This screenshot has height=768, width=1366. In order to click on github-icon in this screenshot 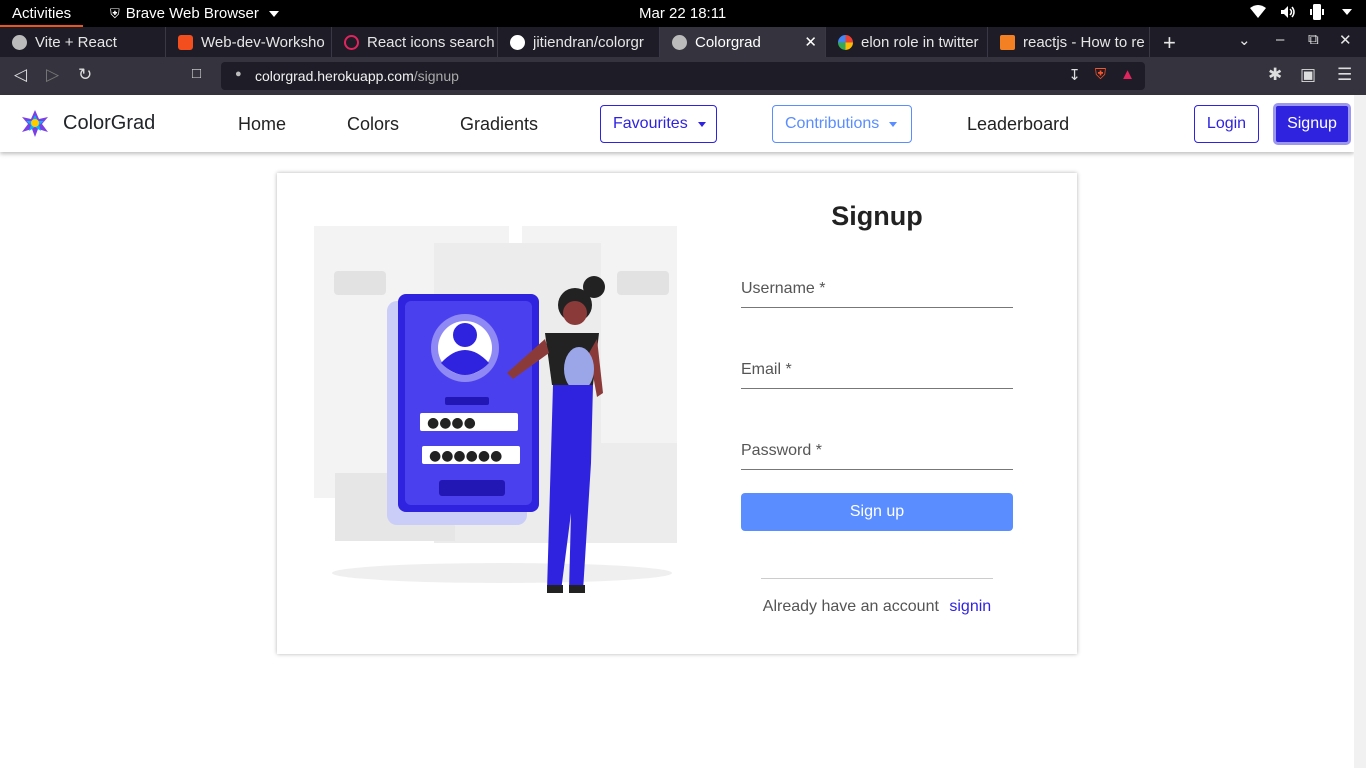, I will do `click(517, 42)`.